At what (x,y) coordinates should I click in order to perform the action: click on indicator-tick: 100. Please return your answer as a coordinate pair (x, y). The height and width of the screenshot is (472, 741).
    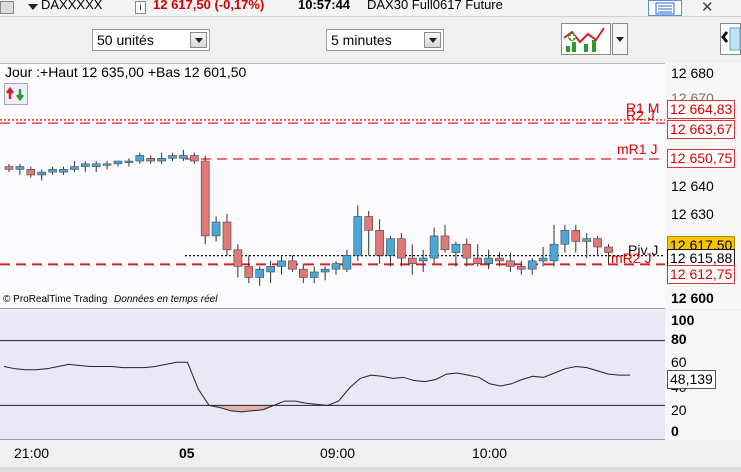
    Looking at the image, I should click on (683, 320).